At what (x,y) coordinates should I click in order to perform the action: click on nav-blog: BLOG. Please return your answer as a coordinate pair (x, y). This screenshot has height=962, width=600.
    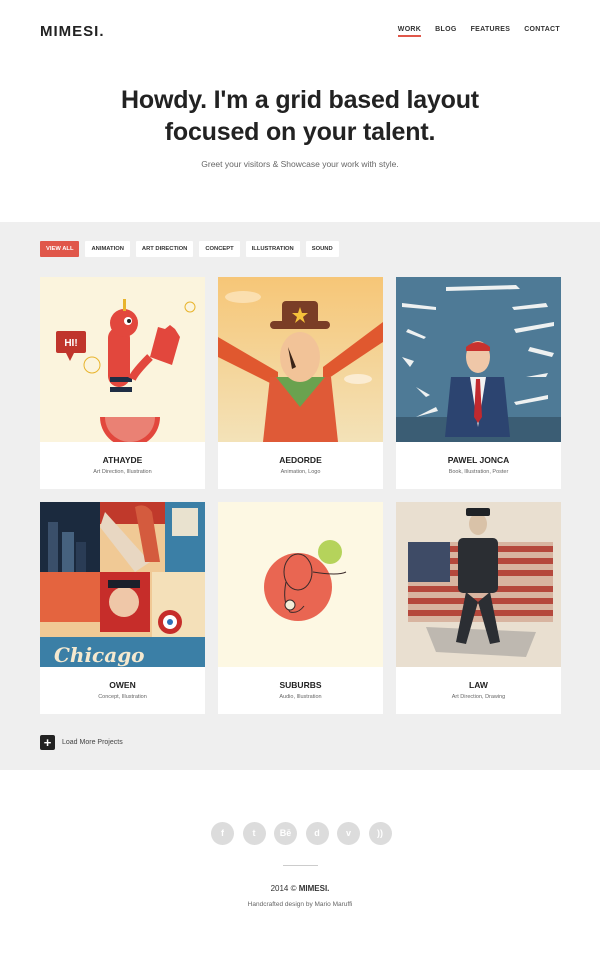
    Looking at the image, I should click on (445, 29).